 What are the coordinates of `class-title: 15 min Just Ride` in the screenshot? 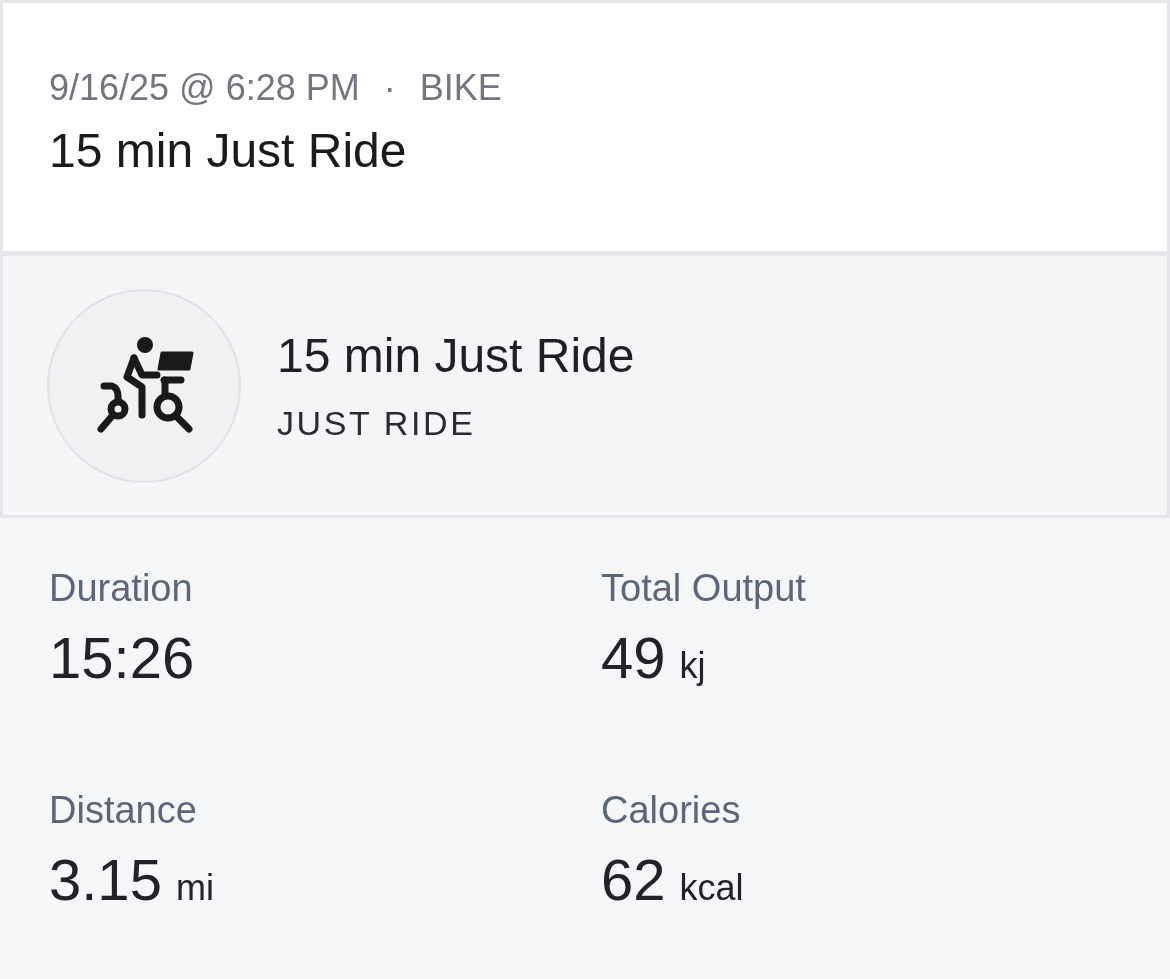 It's located at (456, 356).